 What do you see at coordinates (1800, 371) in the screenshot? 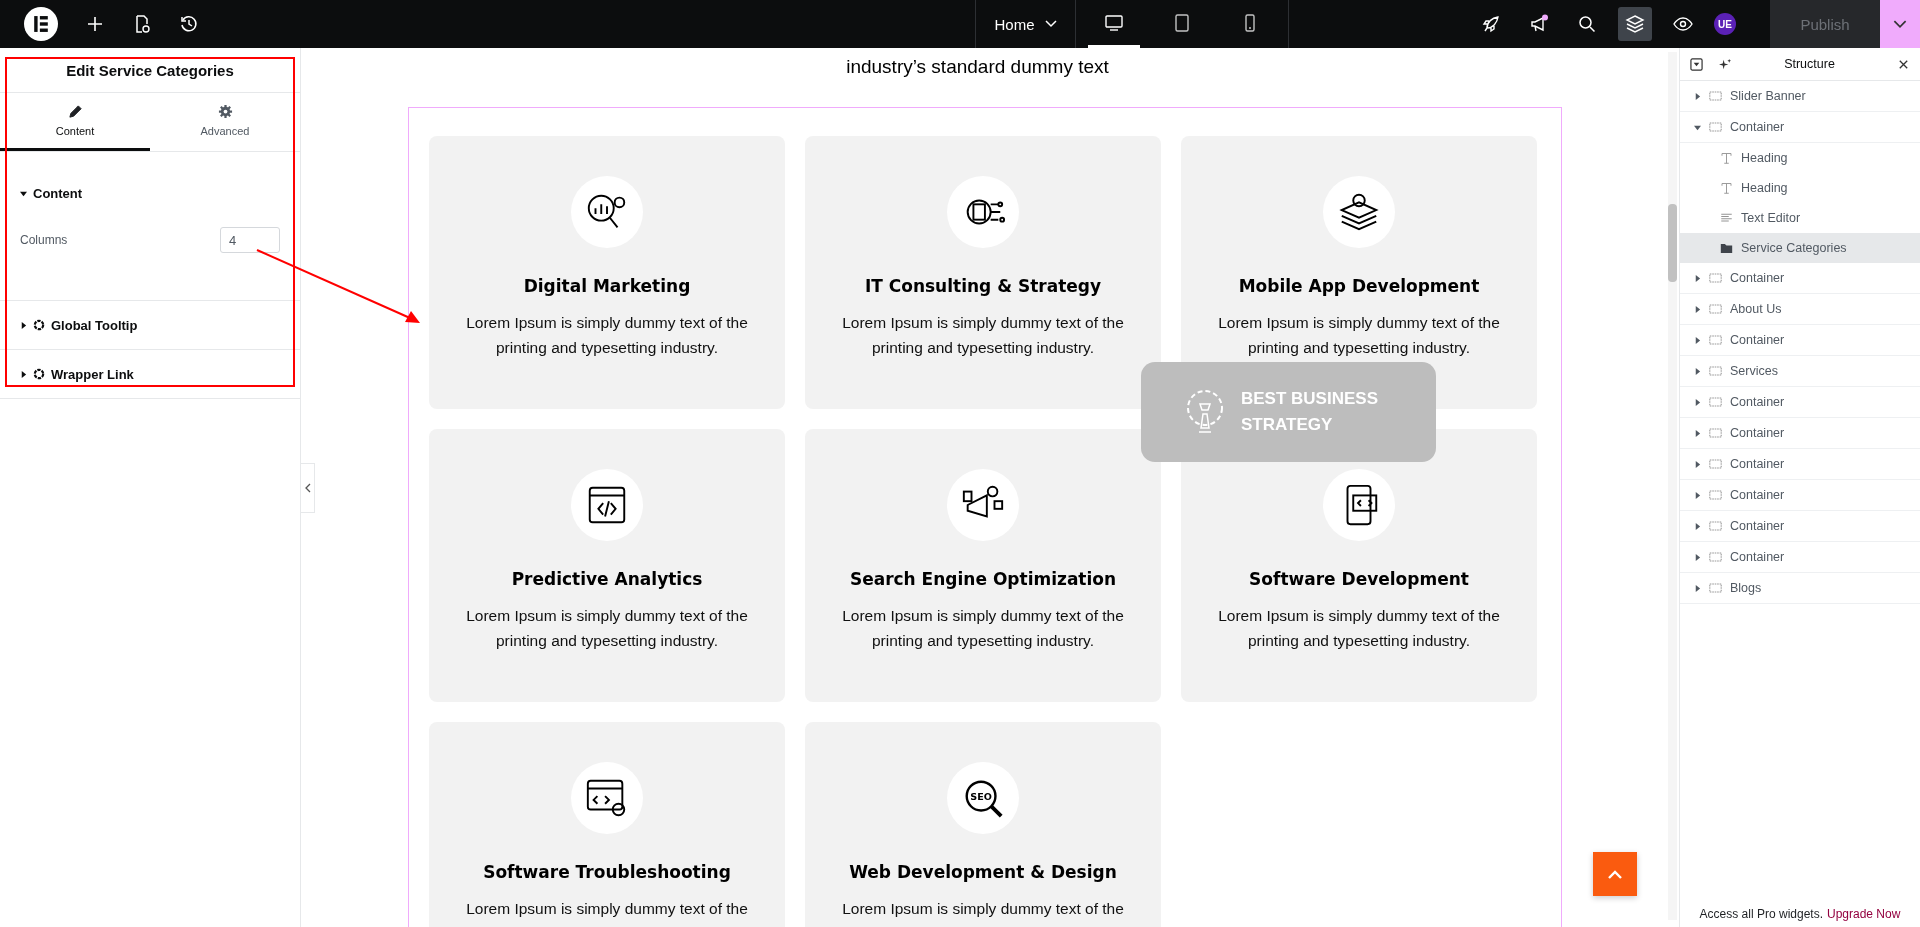
I see `structure-item: Services` at bounding box center [1800, 371].